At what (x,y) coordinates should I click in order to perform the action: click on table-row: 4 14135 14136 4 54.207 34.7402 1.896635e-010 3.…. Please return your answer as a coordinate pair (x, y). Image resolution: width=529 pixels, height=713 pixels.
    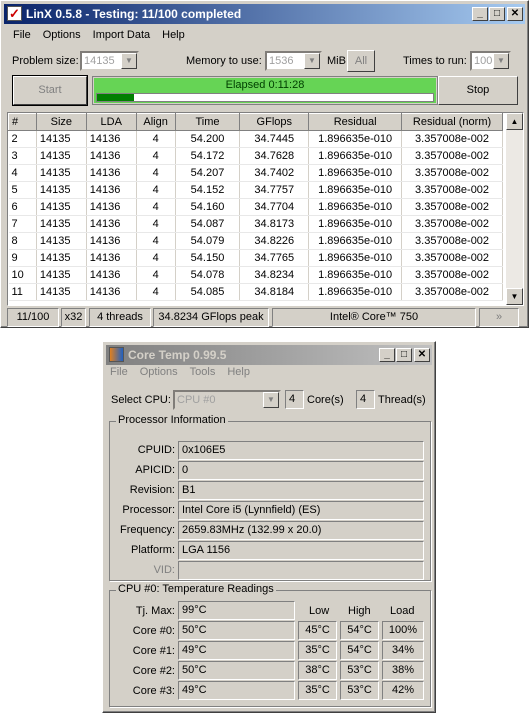
    Looking at the image, I should click on (255, 173).